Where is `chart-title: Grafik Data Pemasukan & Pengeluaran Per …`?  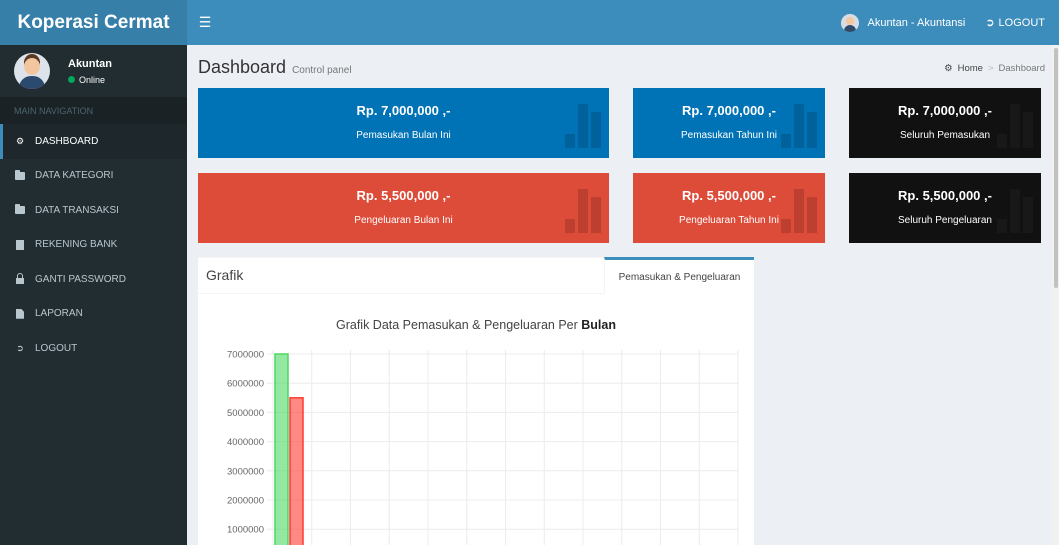
chart-title: Grafik Data Pemasukan & Pengeluaran Per … is located at coordinates (476, 325).